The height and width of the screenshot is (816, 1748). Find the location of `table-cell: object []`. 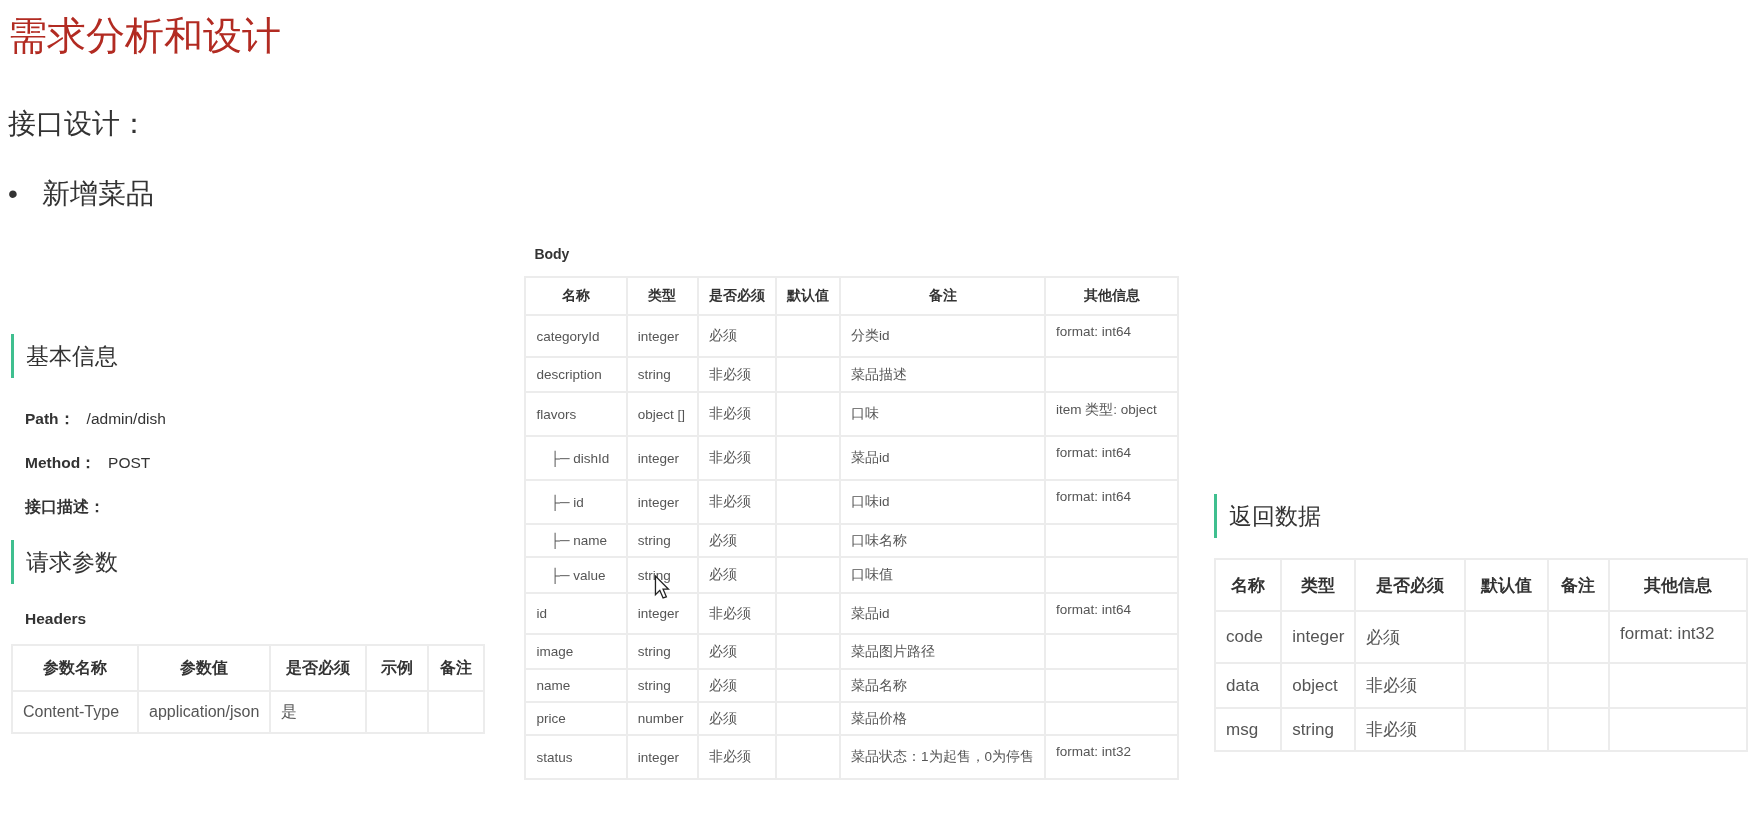

table-cell: object [] is located at coordinates (661, 414).